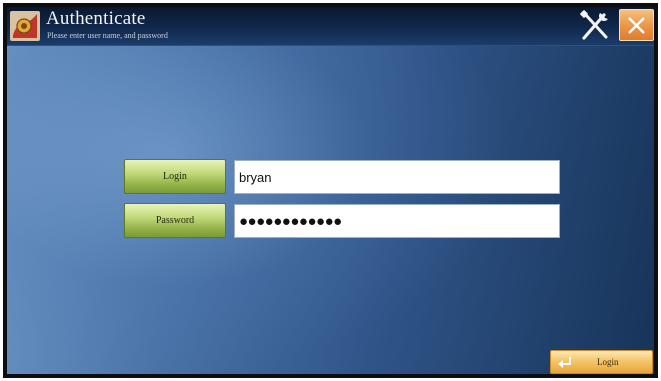 This screenshot has height=381, width=661. What do you see at coordinates (96, 18) in the screenshot?
I see `window-title: Authenticate` at bounding box center [96, 18].